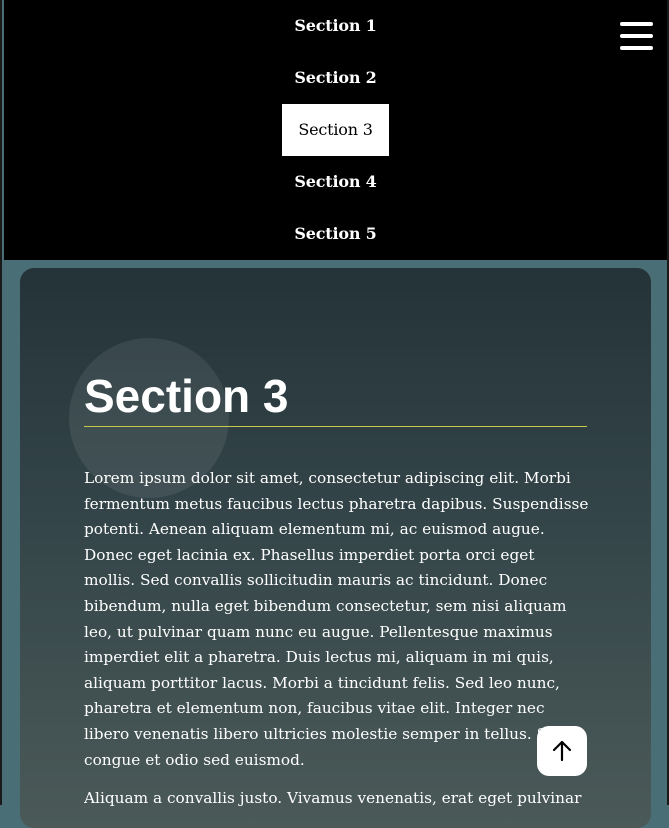 Image resolution: width=669 pixels, height=828 pixels. I want to click on nav-item-section-3: Section 3, so click(335, 130).